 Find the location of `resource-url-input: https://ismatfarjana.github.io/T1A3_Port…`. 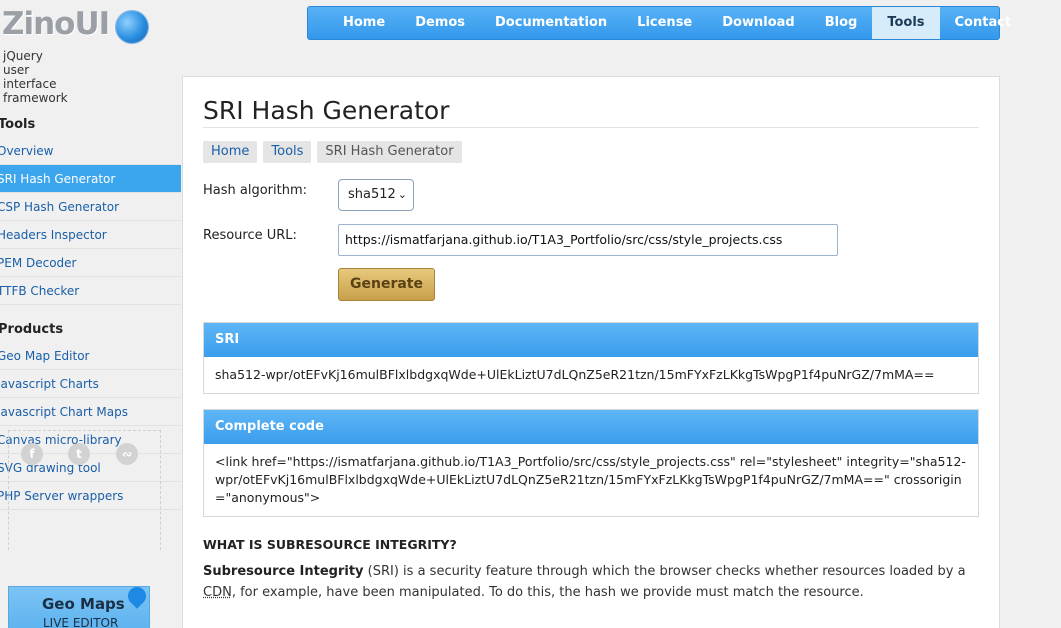

resource-url-input: https://ismatfarjana.github.io/T1A3_Port… is located at coordinates (588, 240).